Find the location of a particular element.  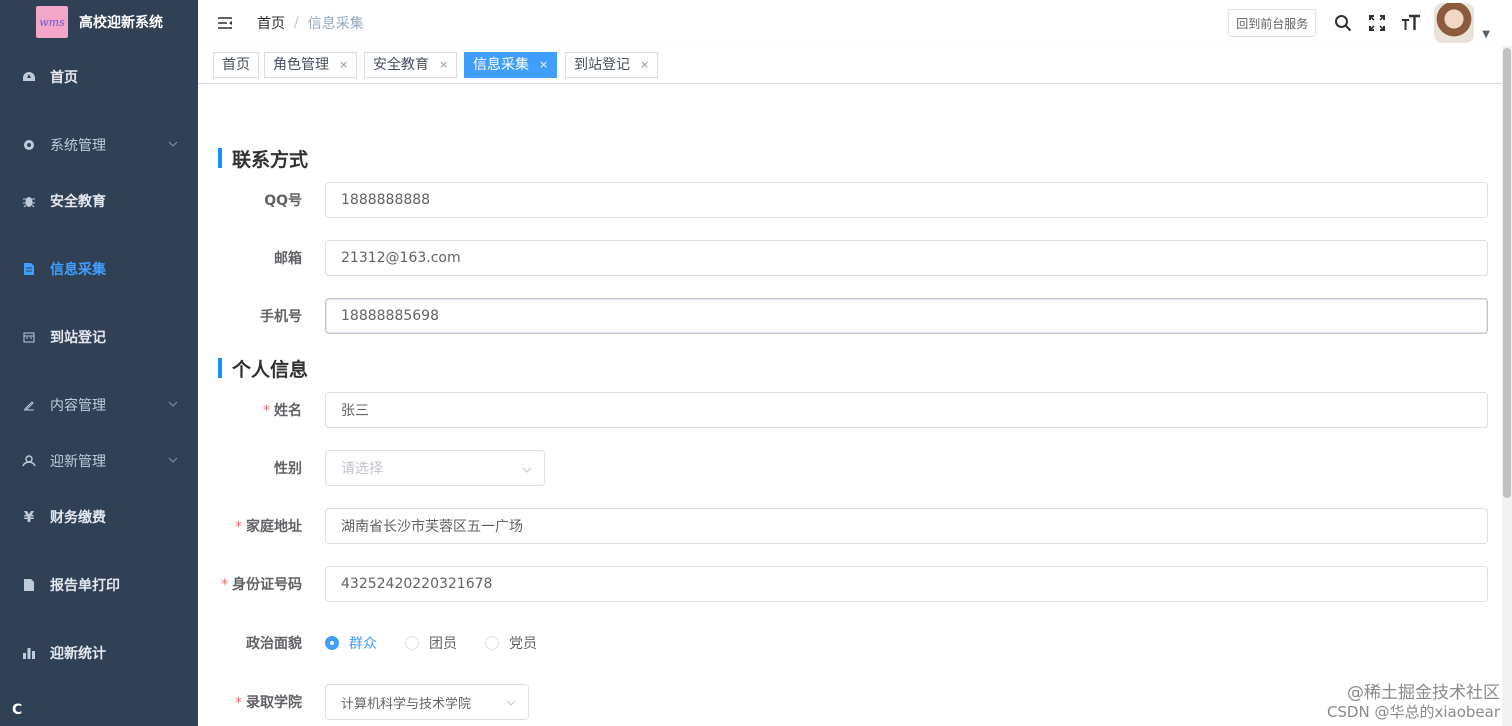

college-label: * 录取学院 is located at coordinates (268, 703).